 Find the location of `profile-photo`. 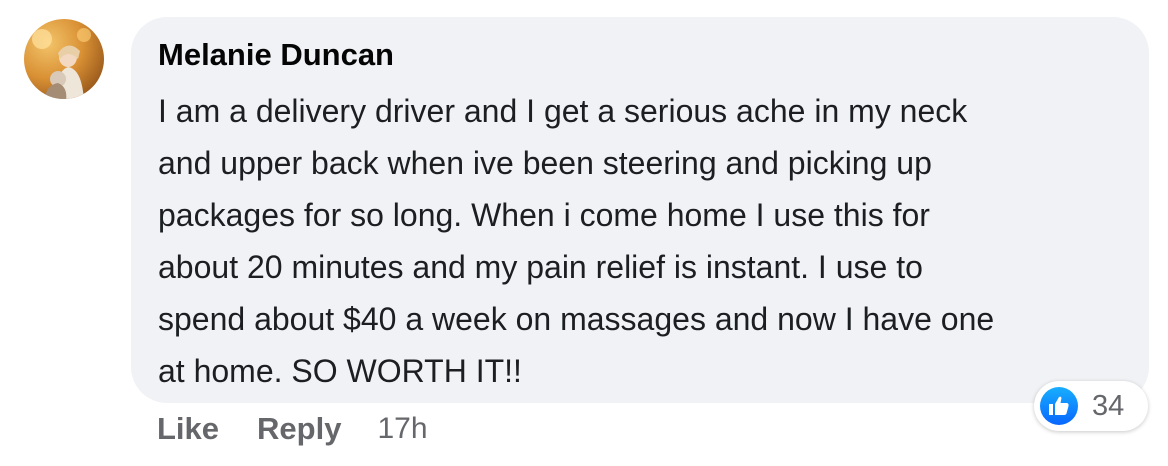

profile-photo is located at coordinates (61, 63).